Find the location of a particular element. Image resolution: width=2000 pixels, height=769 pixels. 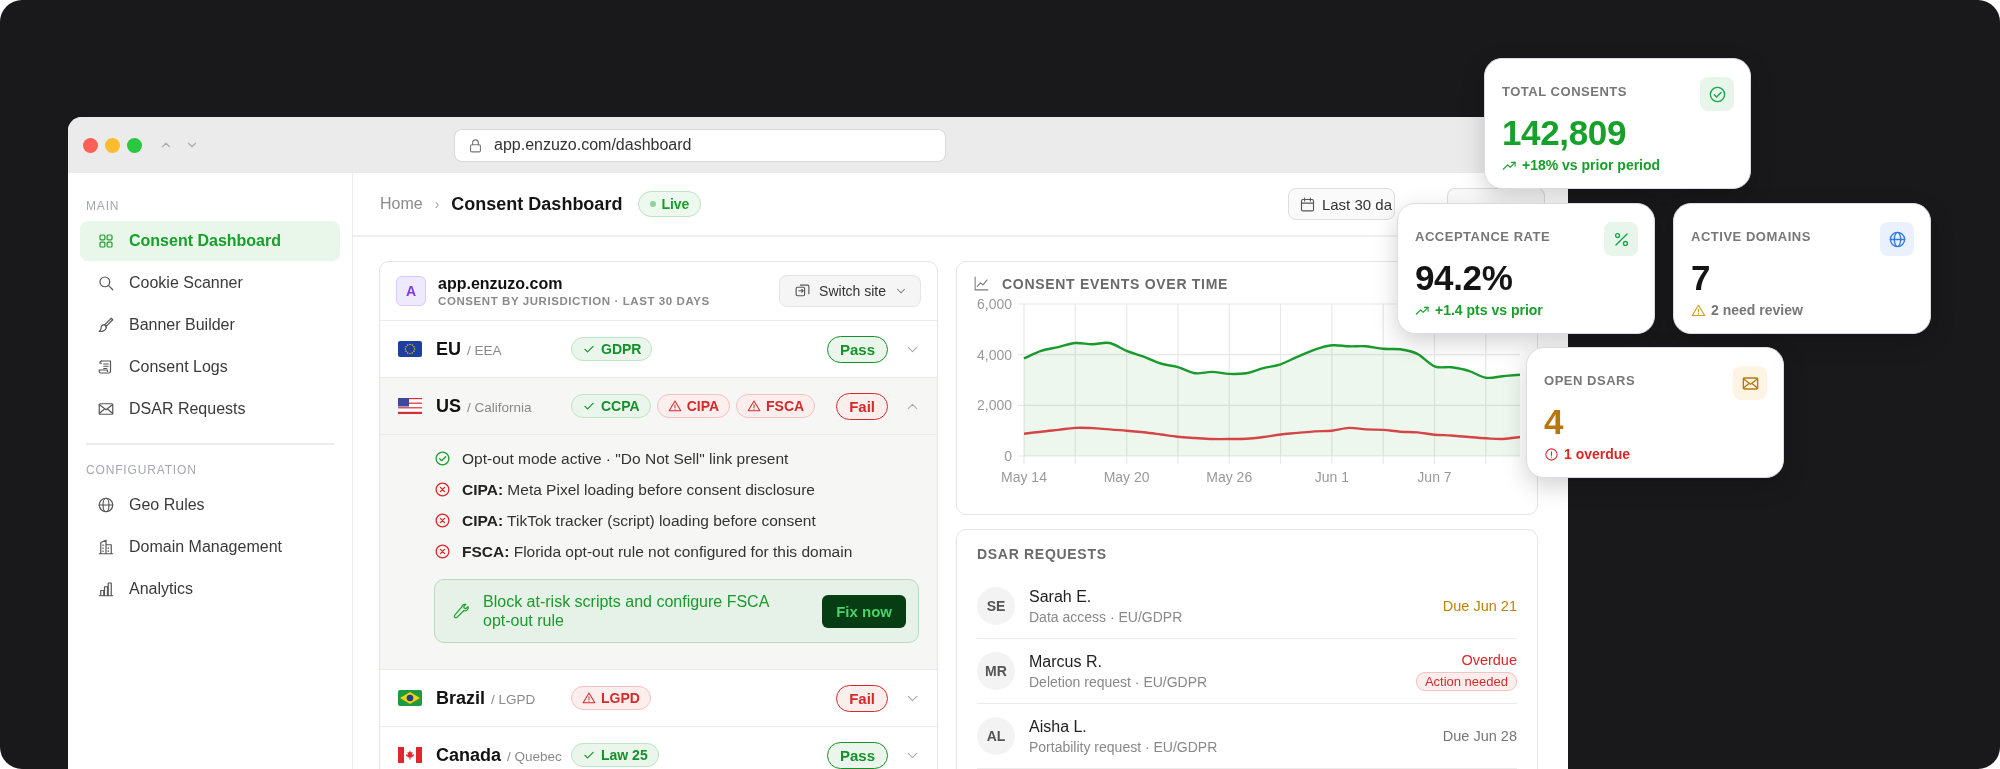

axis-label: 2,000 is located at coordinates (994, 405).